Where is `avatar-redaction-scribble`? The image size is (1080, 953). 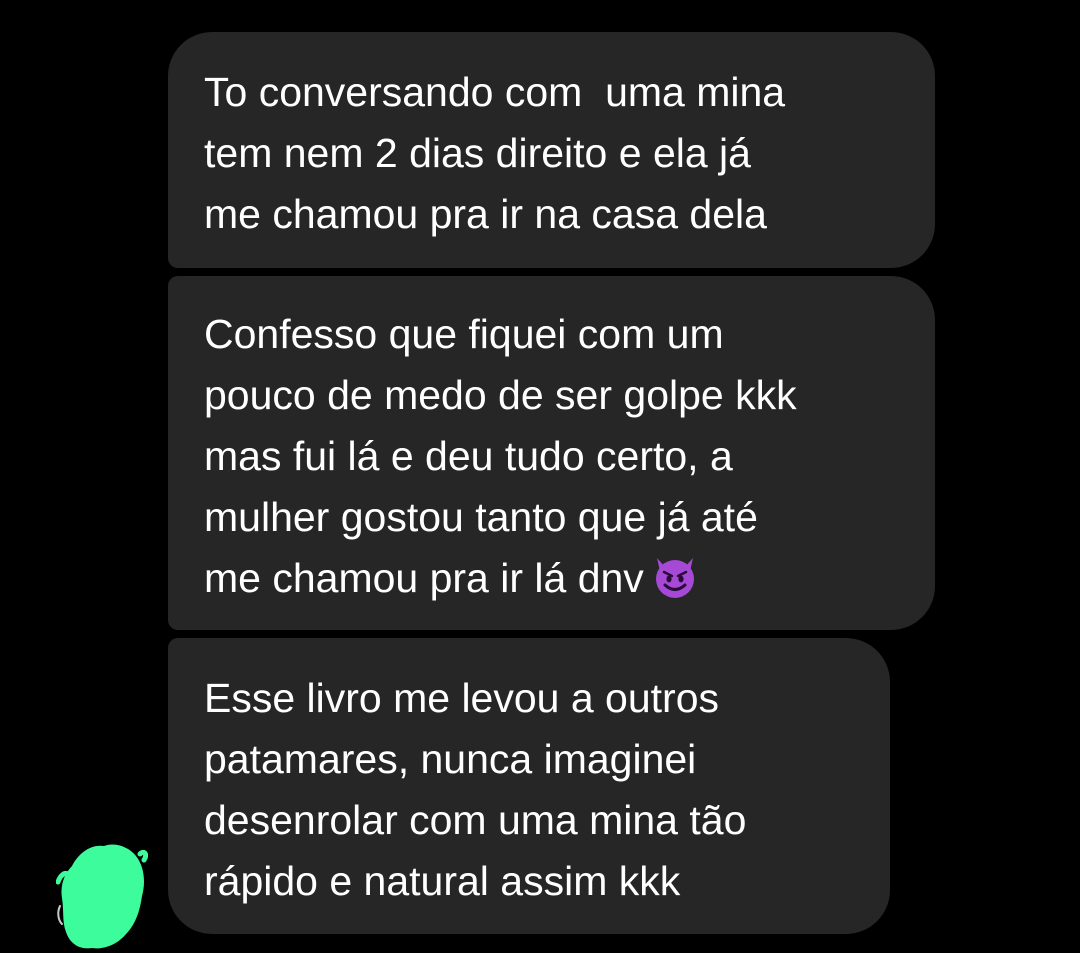 avatar-redaction-scribble is located at coordinates (102, 896).